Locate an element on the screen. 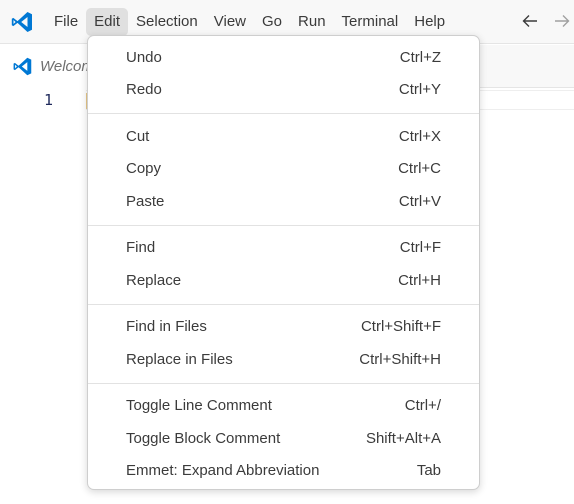 This screenshot has height=504, width=574. menu-item-emmet-expand-abbreviation: Emmet: Expand Abbreviation Tab is located at coordinates (283, 471).